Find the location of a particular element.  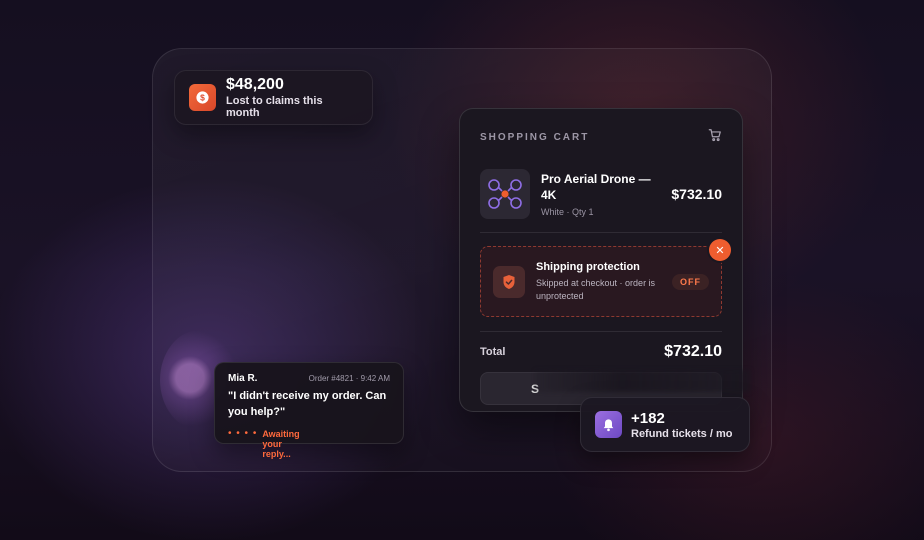

total-row: Total $732.10 is located at coordinates (601, 352).